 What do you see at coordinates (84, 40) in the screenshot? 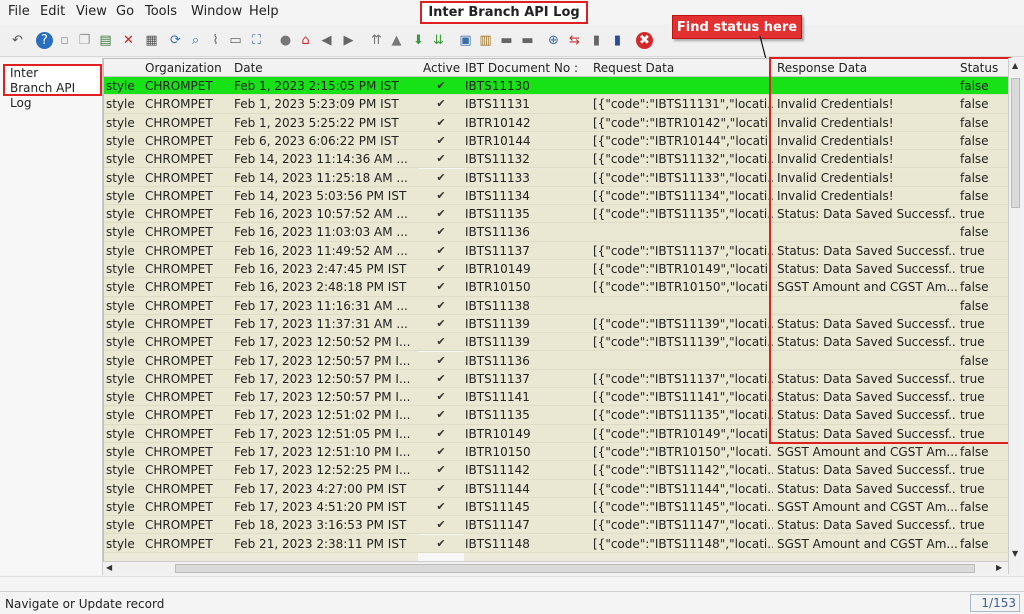
I see `copy-icon: ❐` at bounding box center [84, 40].